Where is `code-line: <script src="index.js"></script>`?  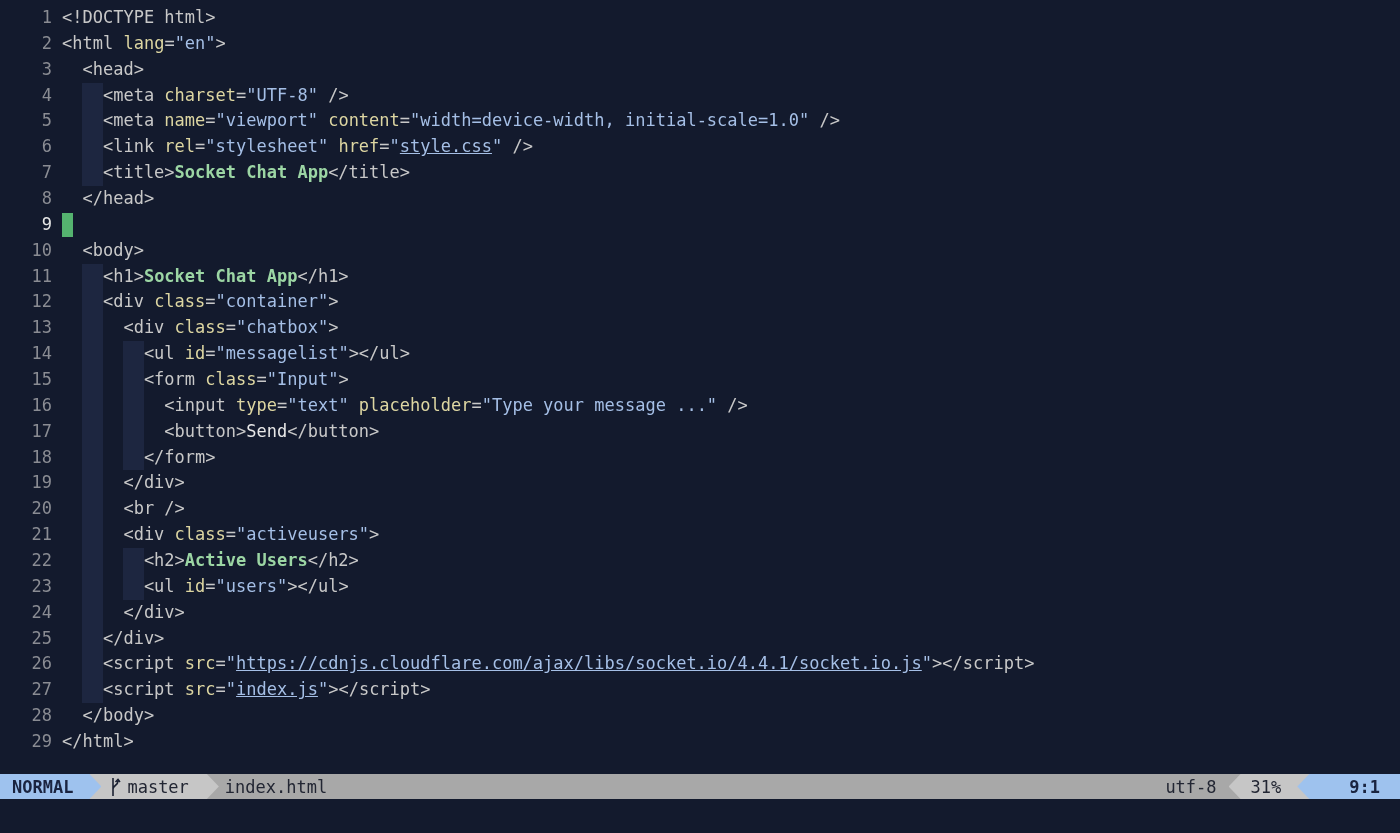 code-line: <script src="index.js"></script> is located at coordinates (246, 690).